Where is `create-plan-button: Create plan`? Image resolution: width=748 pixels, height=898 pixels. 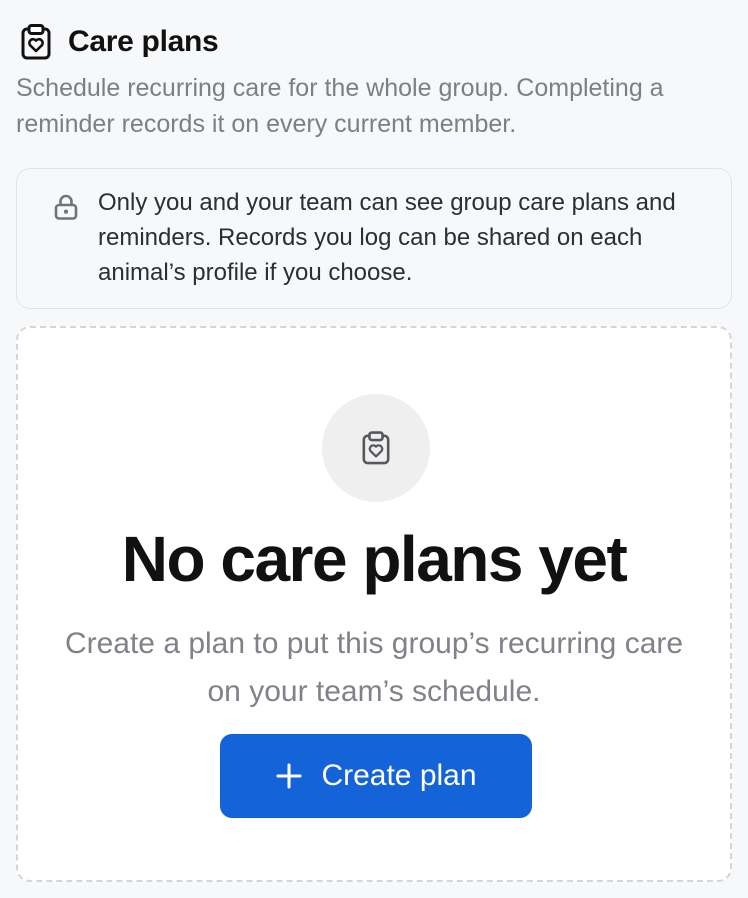
create-plan-button: Create plan is located at coordinates (376, 776).